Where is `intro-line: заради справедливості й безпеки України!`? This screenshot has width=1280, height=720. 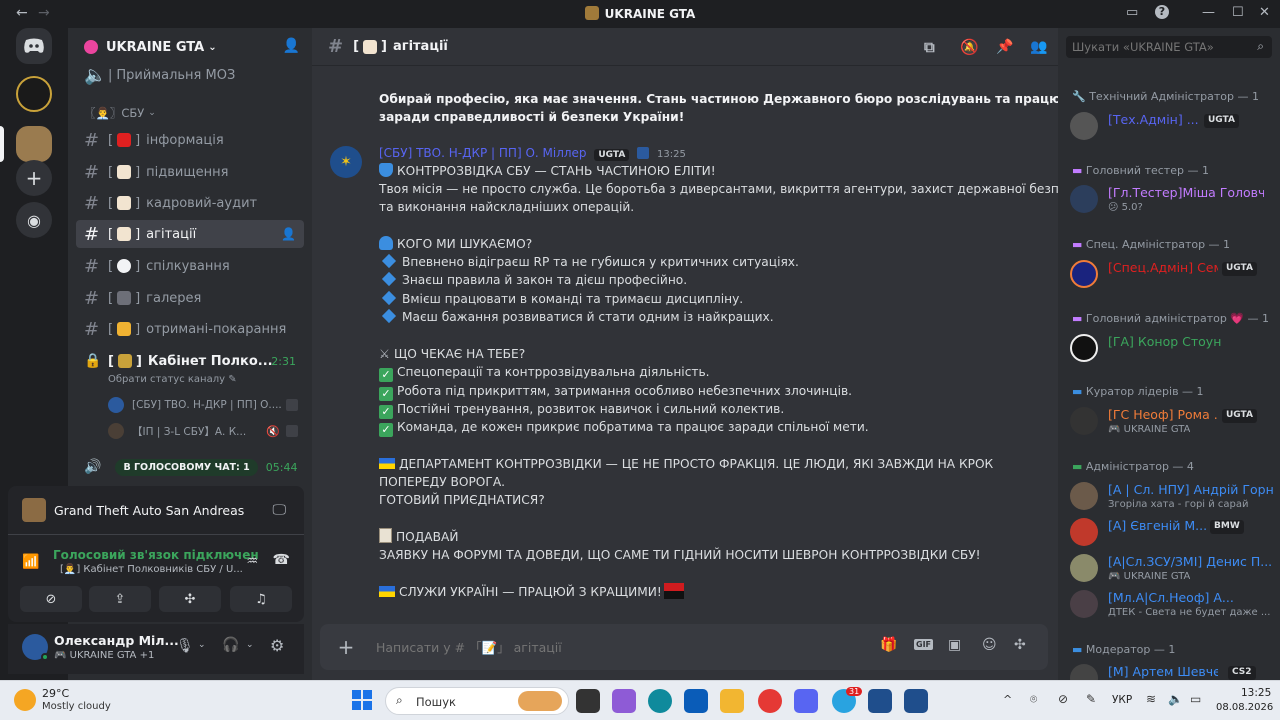
intro-line: заради справедливості й безпеки України! is located at coordinates (532, 117).